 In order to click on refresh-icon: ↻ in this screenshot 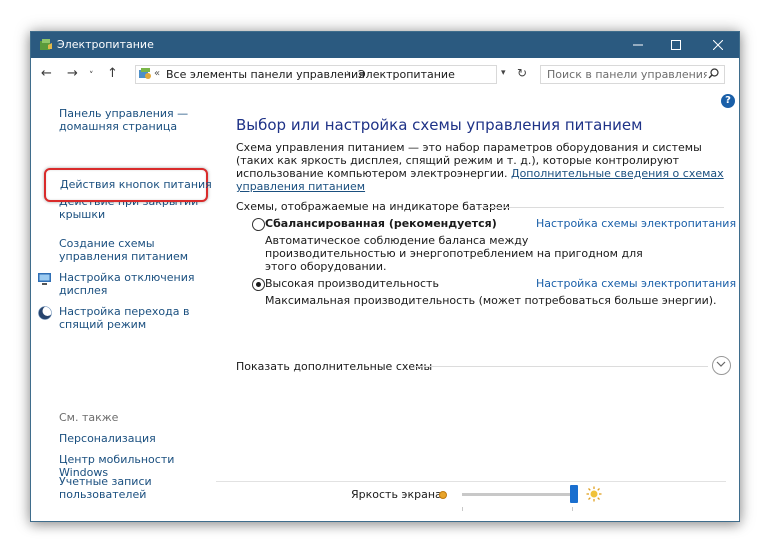, I will do `click(522, 73)`.